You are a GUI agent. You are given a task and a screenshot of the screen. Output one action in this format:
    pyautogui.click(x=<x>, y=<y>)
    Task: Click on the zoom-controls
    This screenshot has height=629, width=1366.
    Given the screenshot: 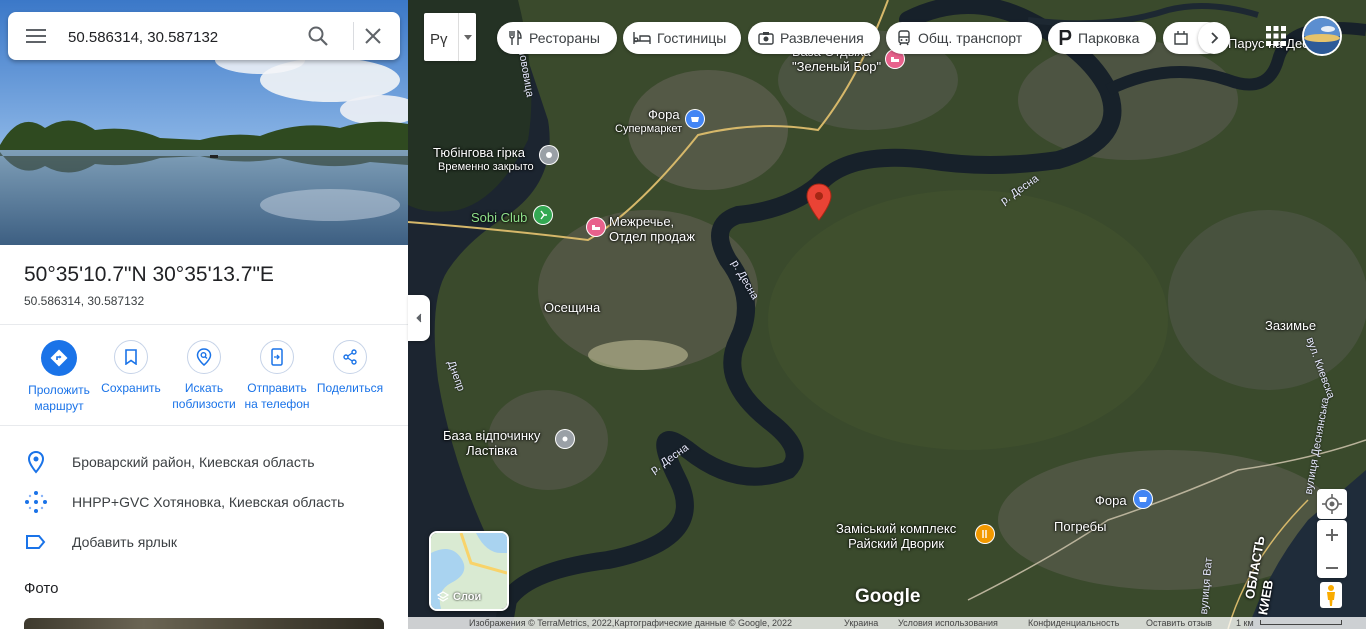 What is the action you would take?
    pyautogui.click(x=1332, y=549)
    